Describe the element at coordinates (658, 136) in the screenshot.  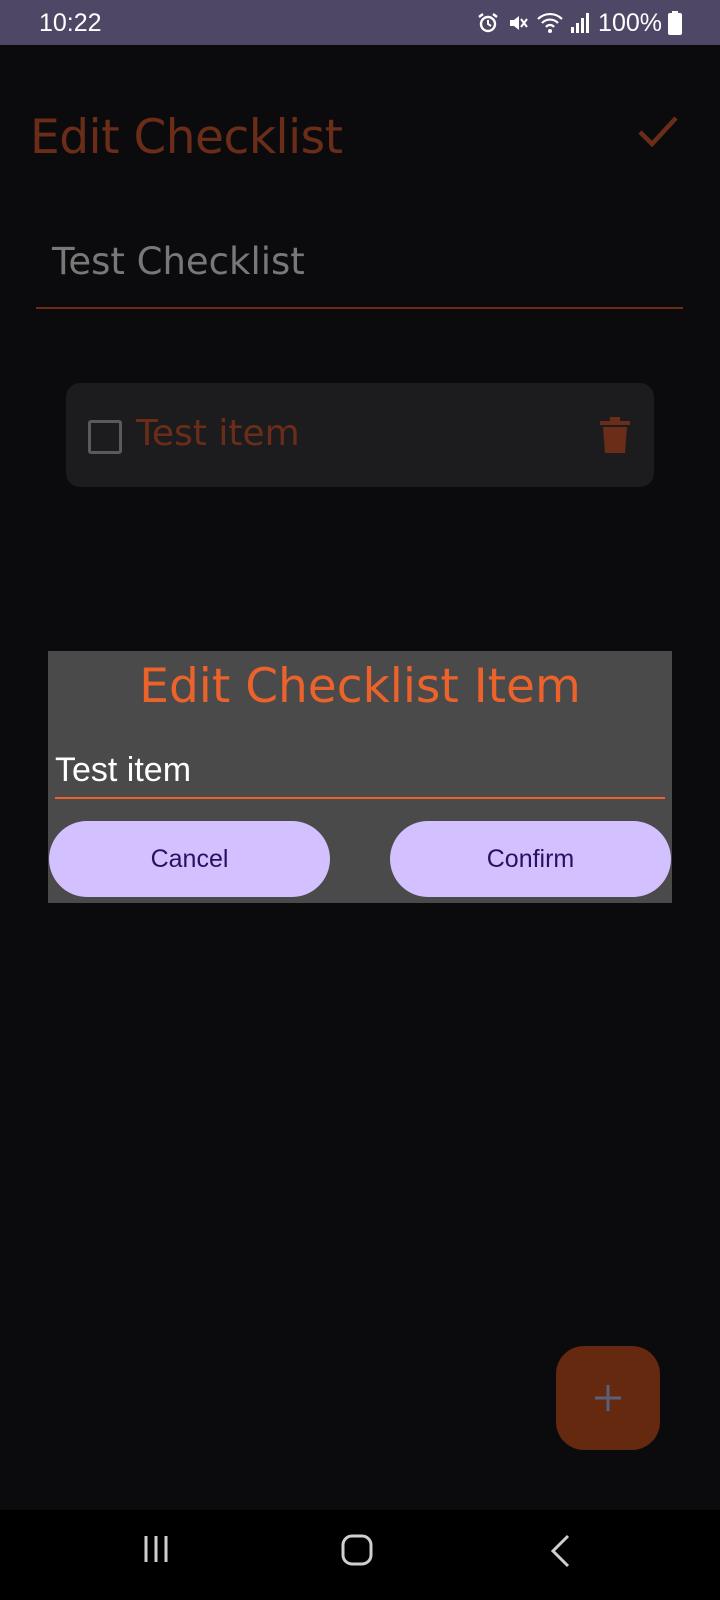
I see `check-icon` at that location.